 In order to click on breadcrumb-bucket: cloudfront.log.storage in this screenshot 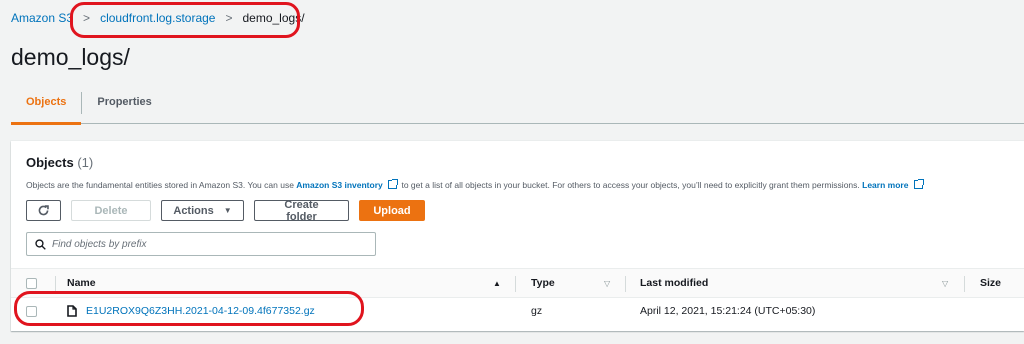, I will do `click(157, 18)`.